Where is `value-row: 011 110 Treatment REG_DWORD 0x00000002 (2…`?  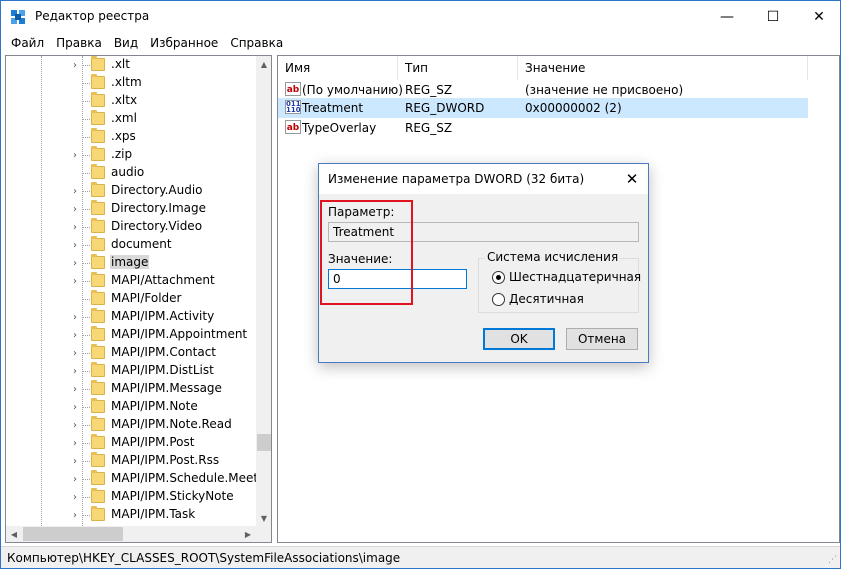 value-row: 011 110 Treatment REG_DWORD 0x00000002 (2… is located at coordinates (543, 108).